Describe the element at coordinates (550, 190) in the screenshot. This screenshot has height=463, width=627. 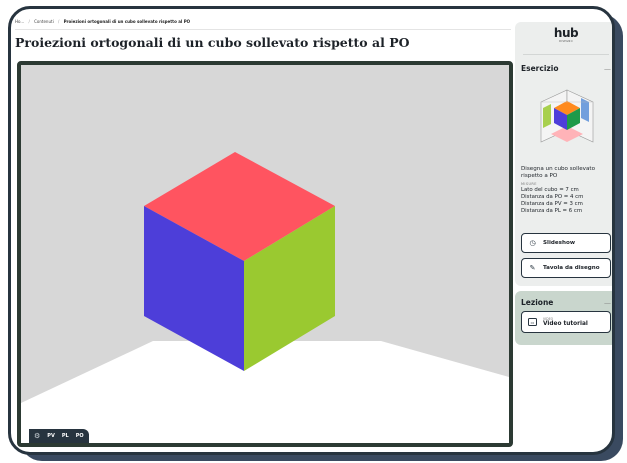
I see `measure-item: Lato del cubo = 7 cm` at that location.